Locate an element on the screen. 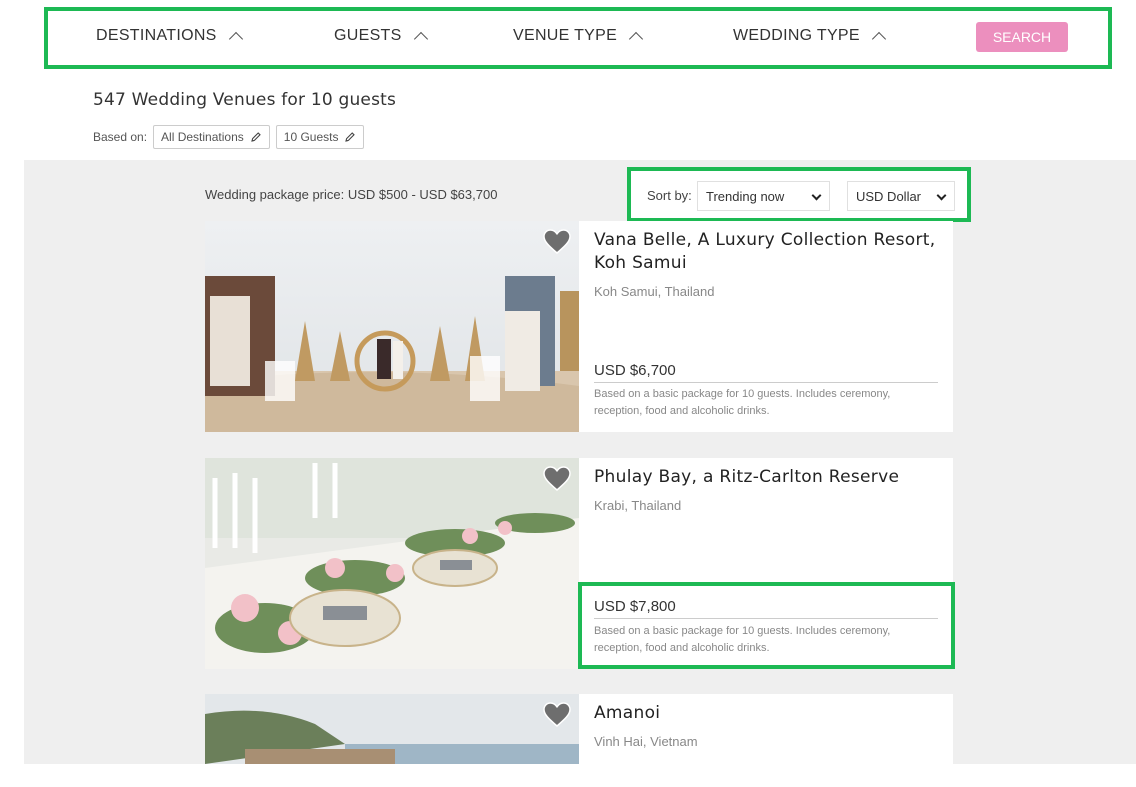 This screenshot has width=1136, height=787. venue-card: Amanoi Vinh Hai, Vietnam is located at coordinates (579, 729).